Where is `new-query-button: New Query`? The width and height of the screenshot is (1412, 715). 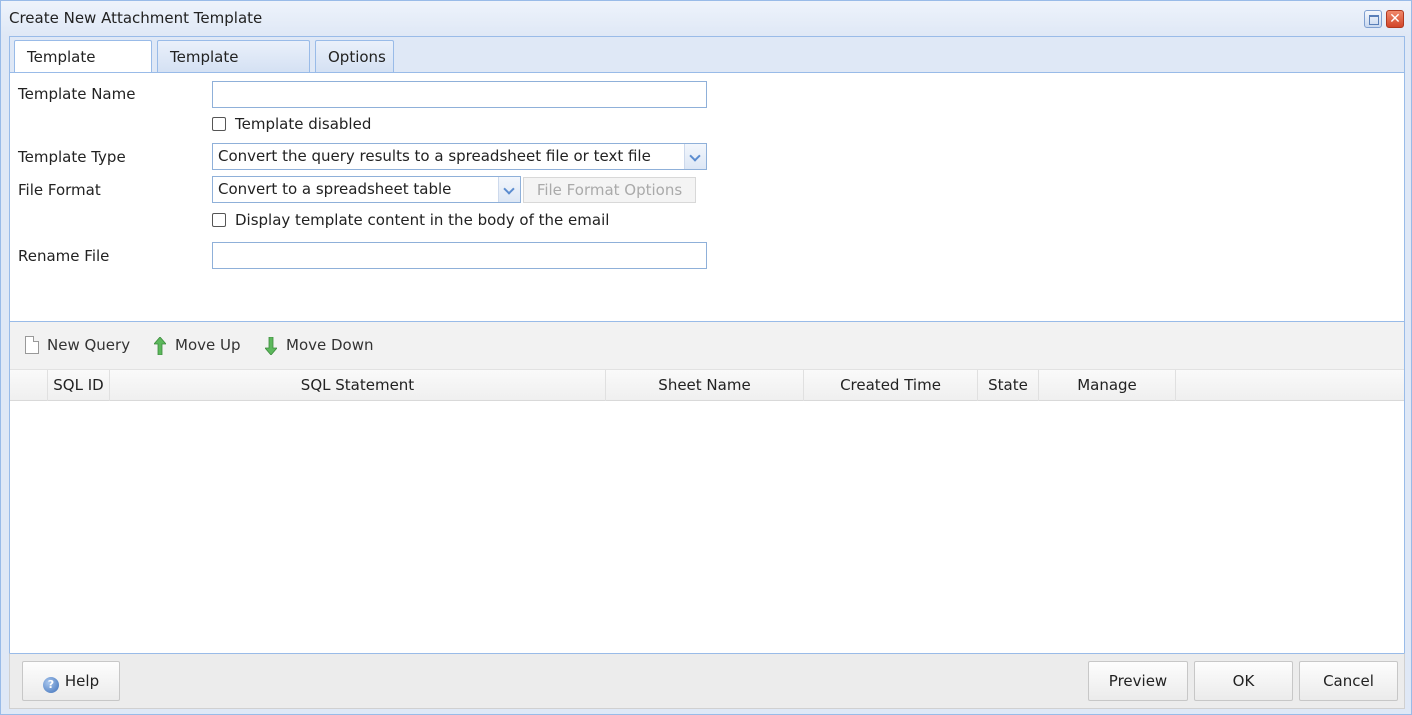 new-query-button: New Query is located at coordinates (76, 346).